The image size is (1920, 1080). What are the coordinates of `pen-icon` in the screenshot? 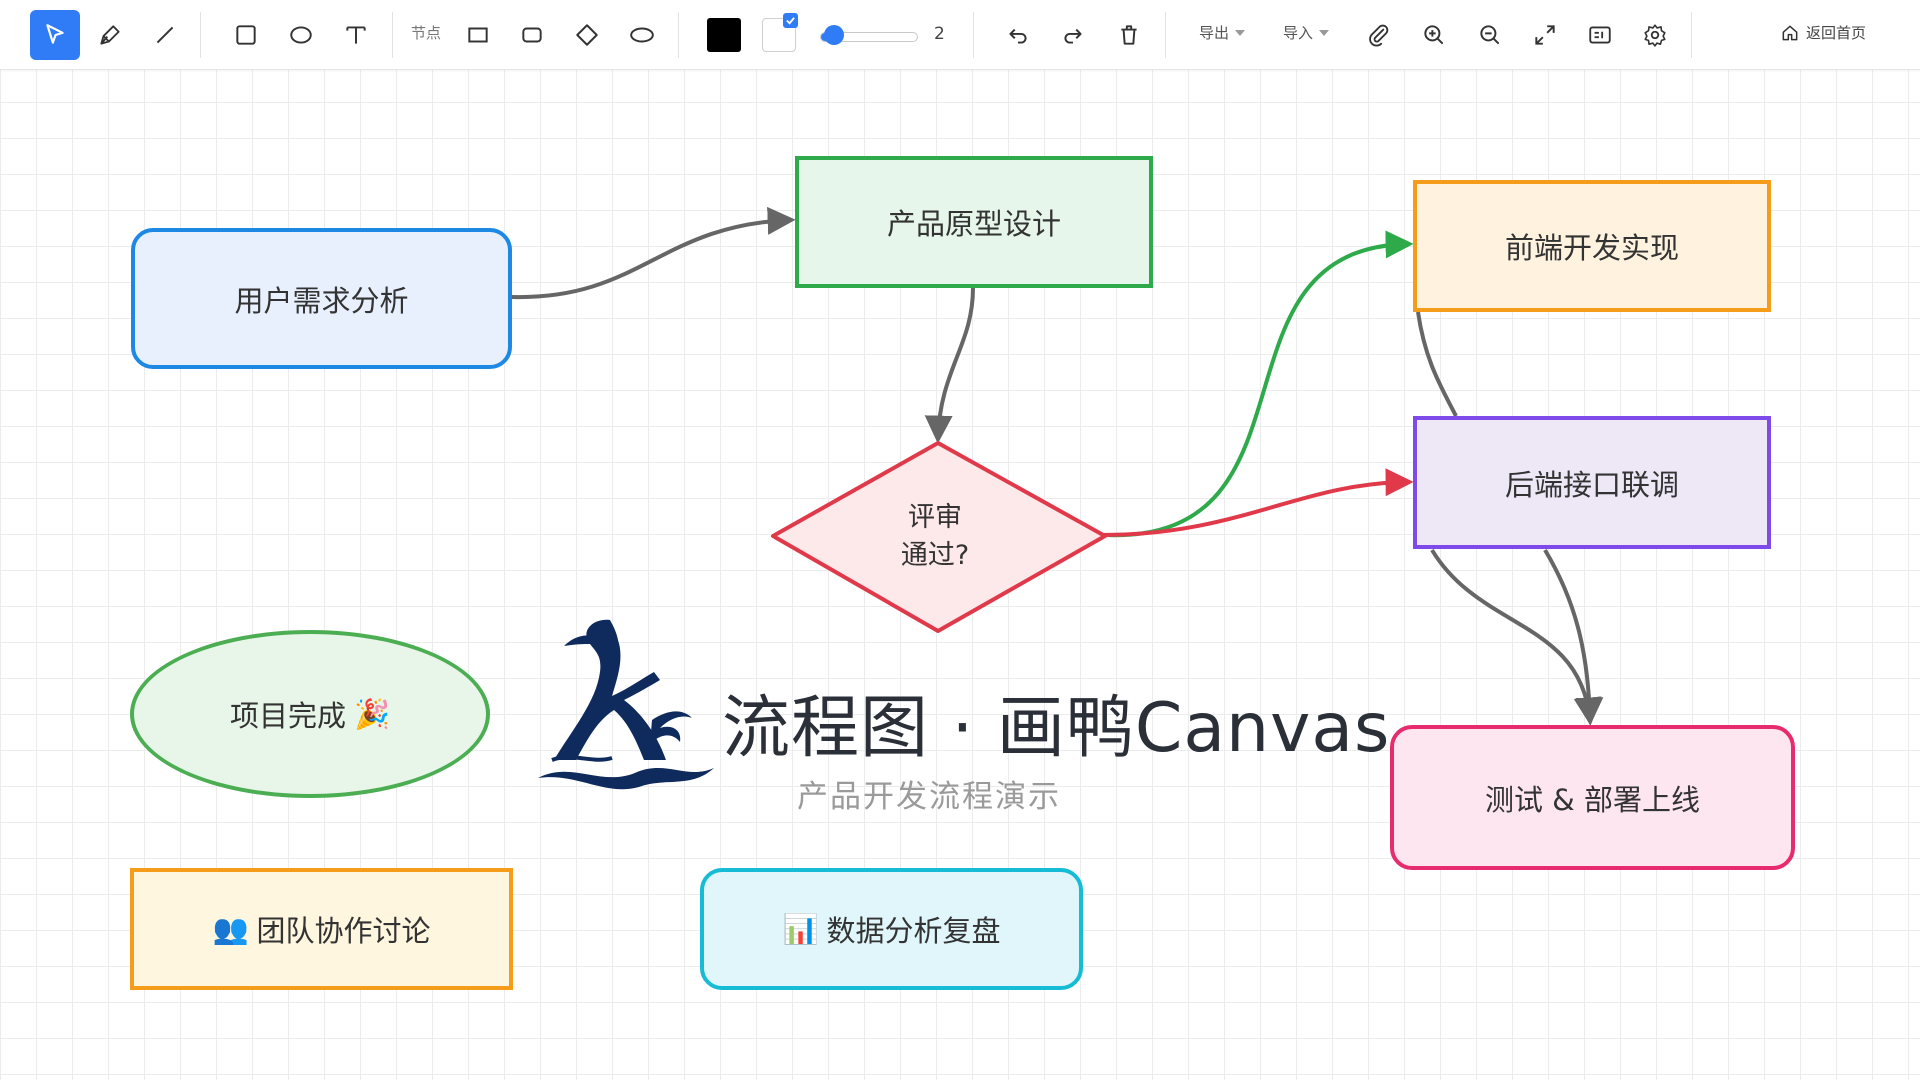 It's located at (110, 35).